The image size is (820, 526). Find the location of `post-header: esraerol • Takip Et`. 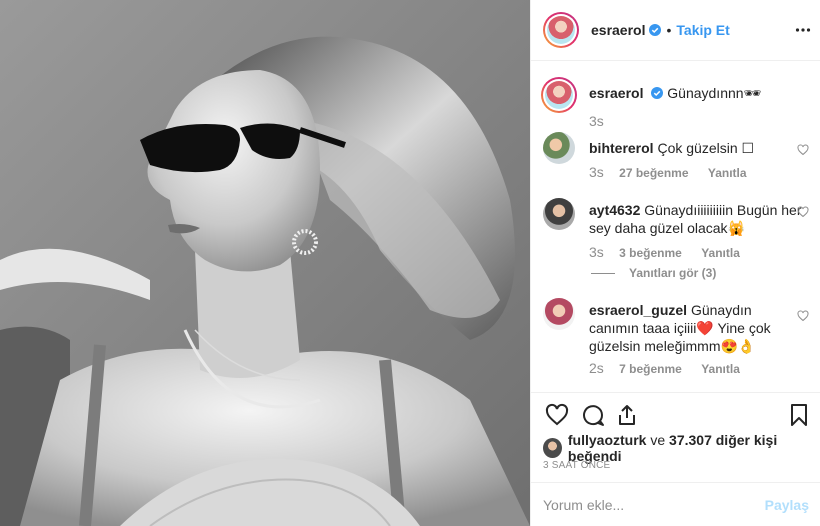

post-header: esraerol • Takip Et is located at coordinates (675, 30).